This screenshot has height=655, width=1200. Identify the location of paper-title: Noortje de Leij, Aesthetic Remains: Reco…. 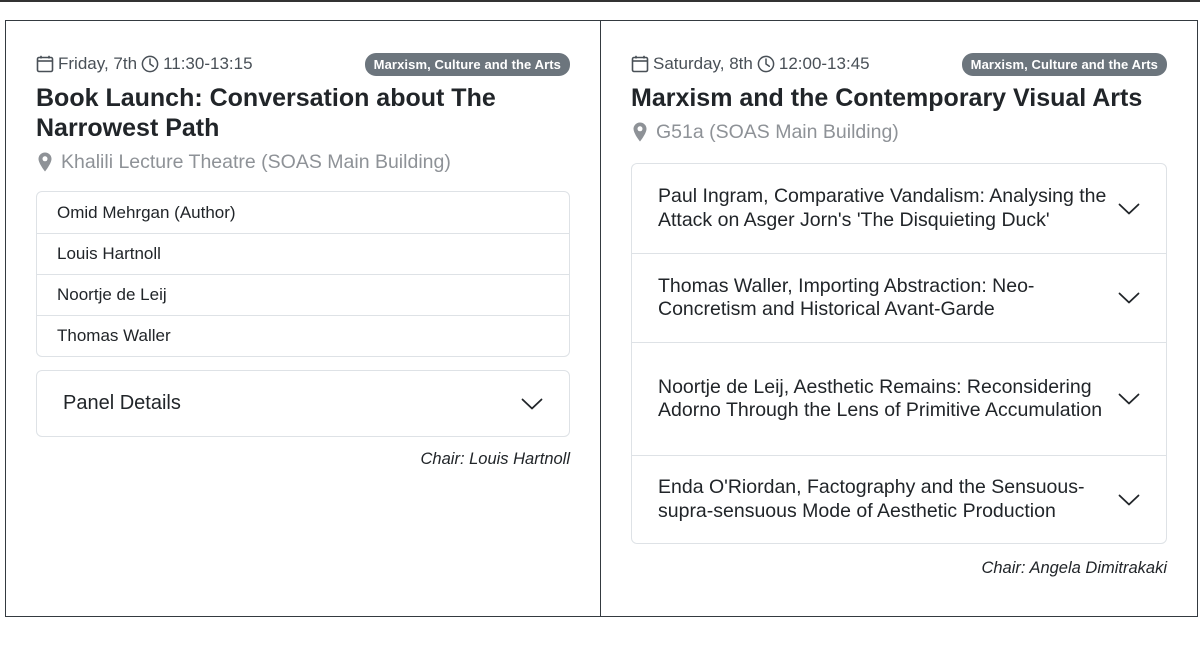
(880, 398).